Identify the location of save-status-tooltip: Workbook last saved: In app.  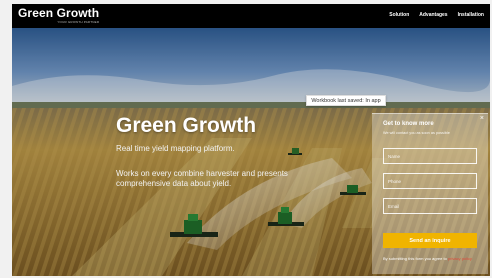
(346, 100).